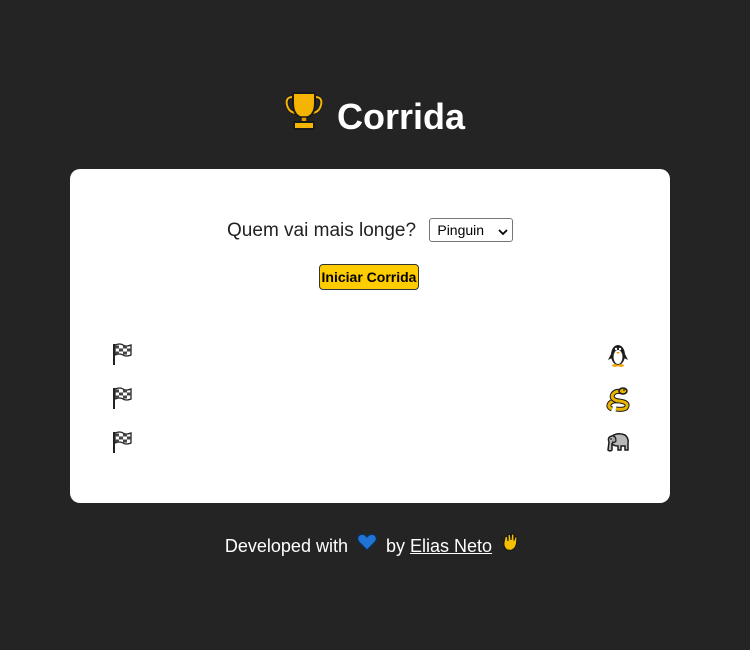  What do you see at coordinates (286, 546) in the screenshot?
I see `footer-prefix: Developed with` at bounding box center [286, 546].